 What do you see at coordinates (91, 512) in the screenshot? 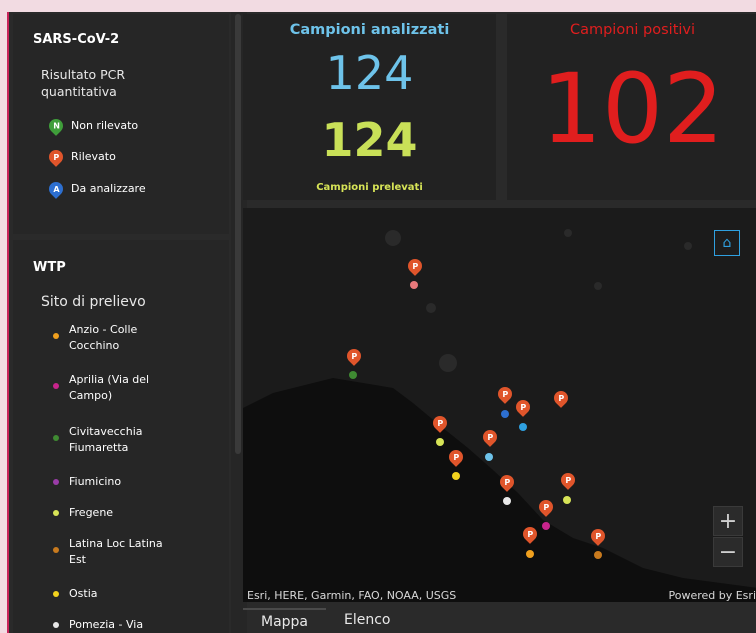
I see `legend-item-label: Fregene` at bounding box center [91, 512].